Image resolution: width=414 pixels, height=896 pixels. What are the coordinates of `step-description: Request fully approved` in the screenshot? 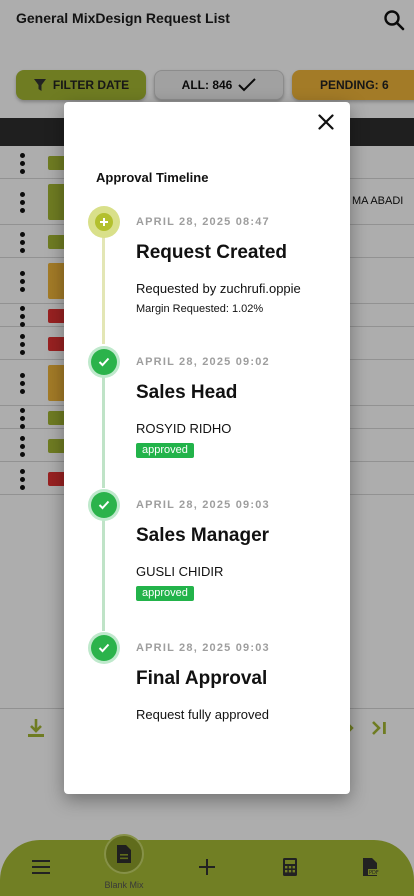 It's located at (202, 714).